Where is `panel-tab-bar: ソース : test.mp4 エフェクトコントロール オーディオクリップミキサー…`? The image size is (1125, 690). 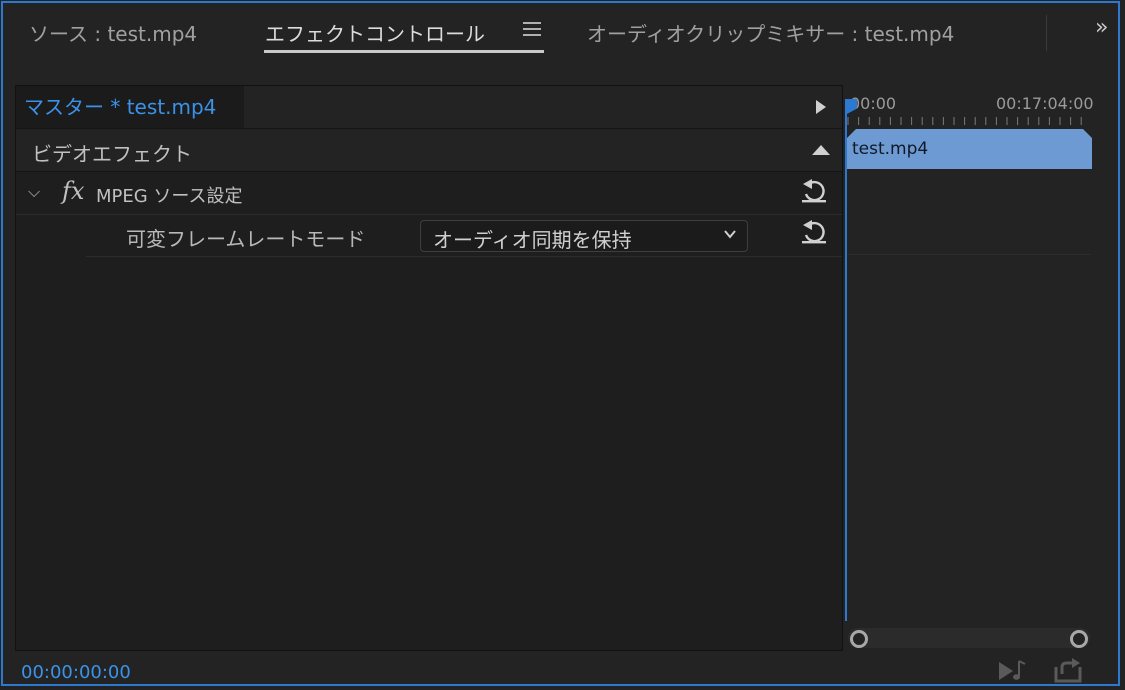 panel-tab-bar: ソース : test.mp4 エフェクトコントロール オーディオクリップミキサー… is located at coordinates (560, 32).